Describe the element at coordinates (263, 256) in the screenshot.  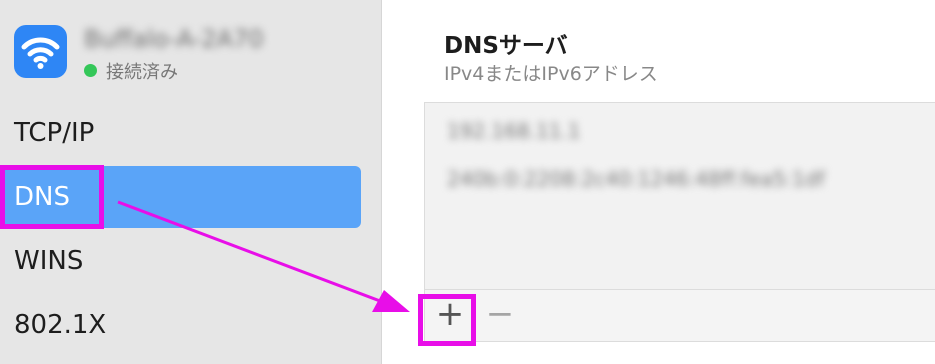
I see `annotation-arrow` at that location.